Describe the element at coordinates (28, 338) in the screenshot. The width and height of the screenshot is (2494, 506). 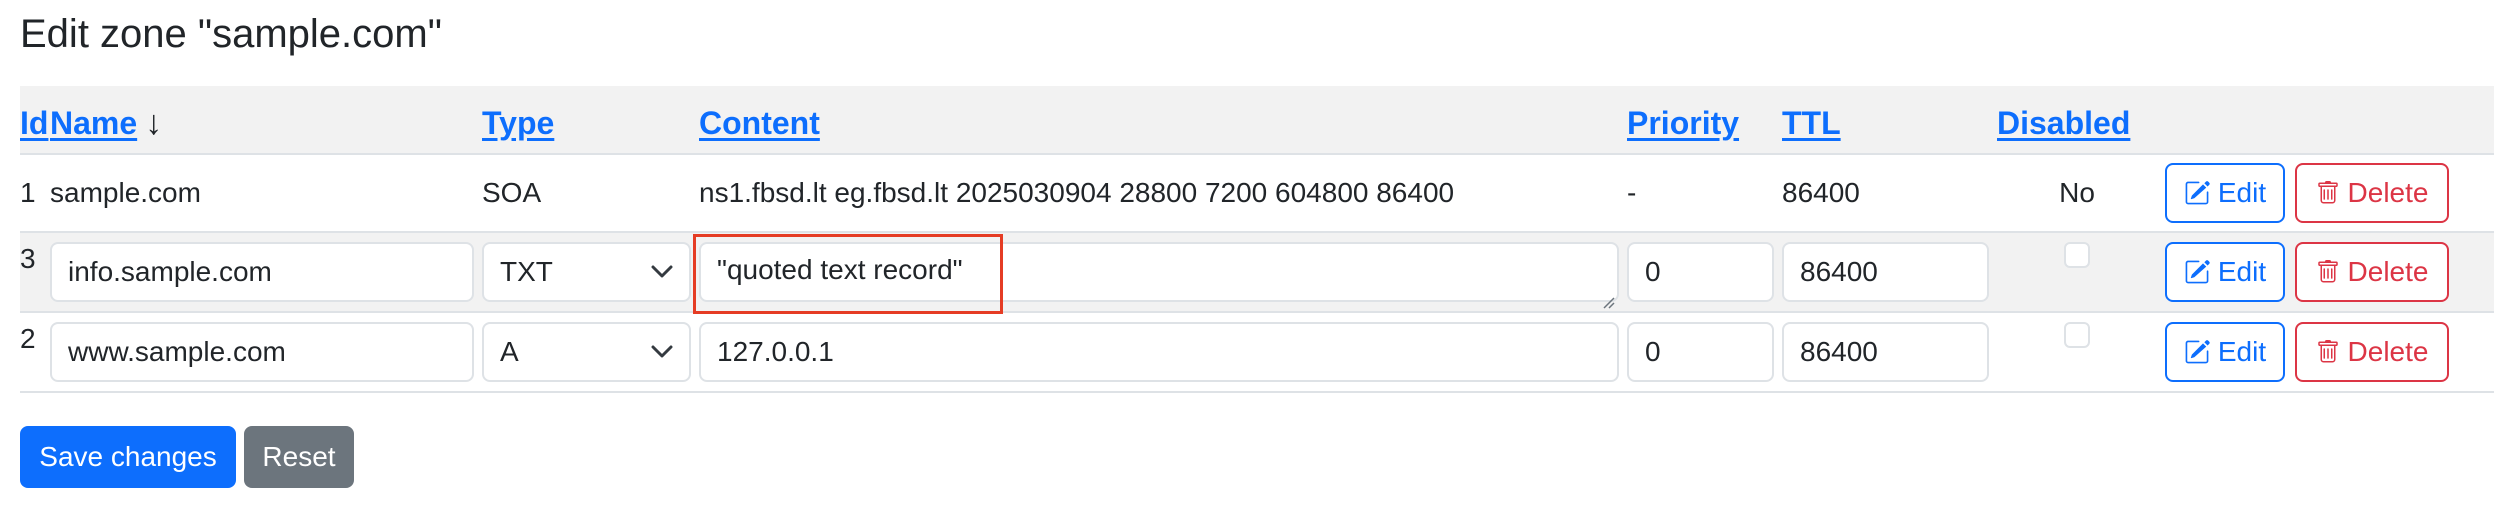
I see `record-id: 2` at that location.